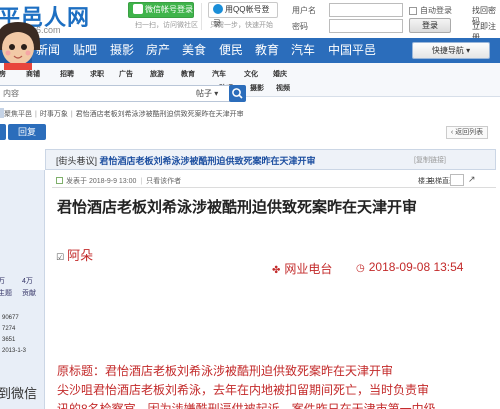 Image resolution: width=500 pixels, height=409 pixels. Describe the element at coordinates (6, 293) in the screenshot. I see `user-topics-label: 主题` at that location.